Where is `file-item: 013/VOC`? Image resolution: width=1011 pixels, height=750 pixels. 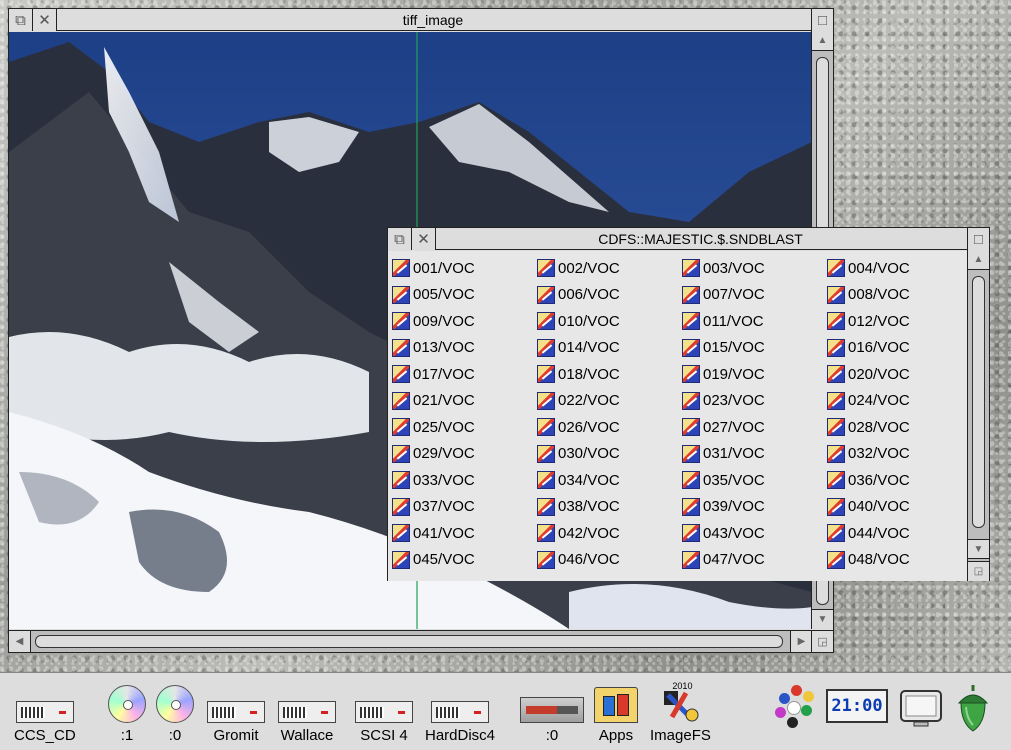
file-item: 013/VOC is located at coordinates (464, 348).